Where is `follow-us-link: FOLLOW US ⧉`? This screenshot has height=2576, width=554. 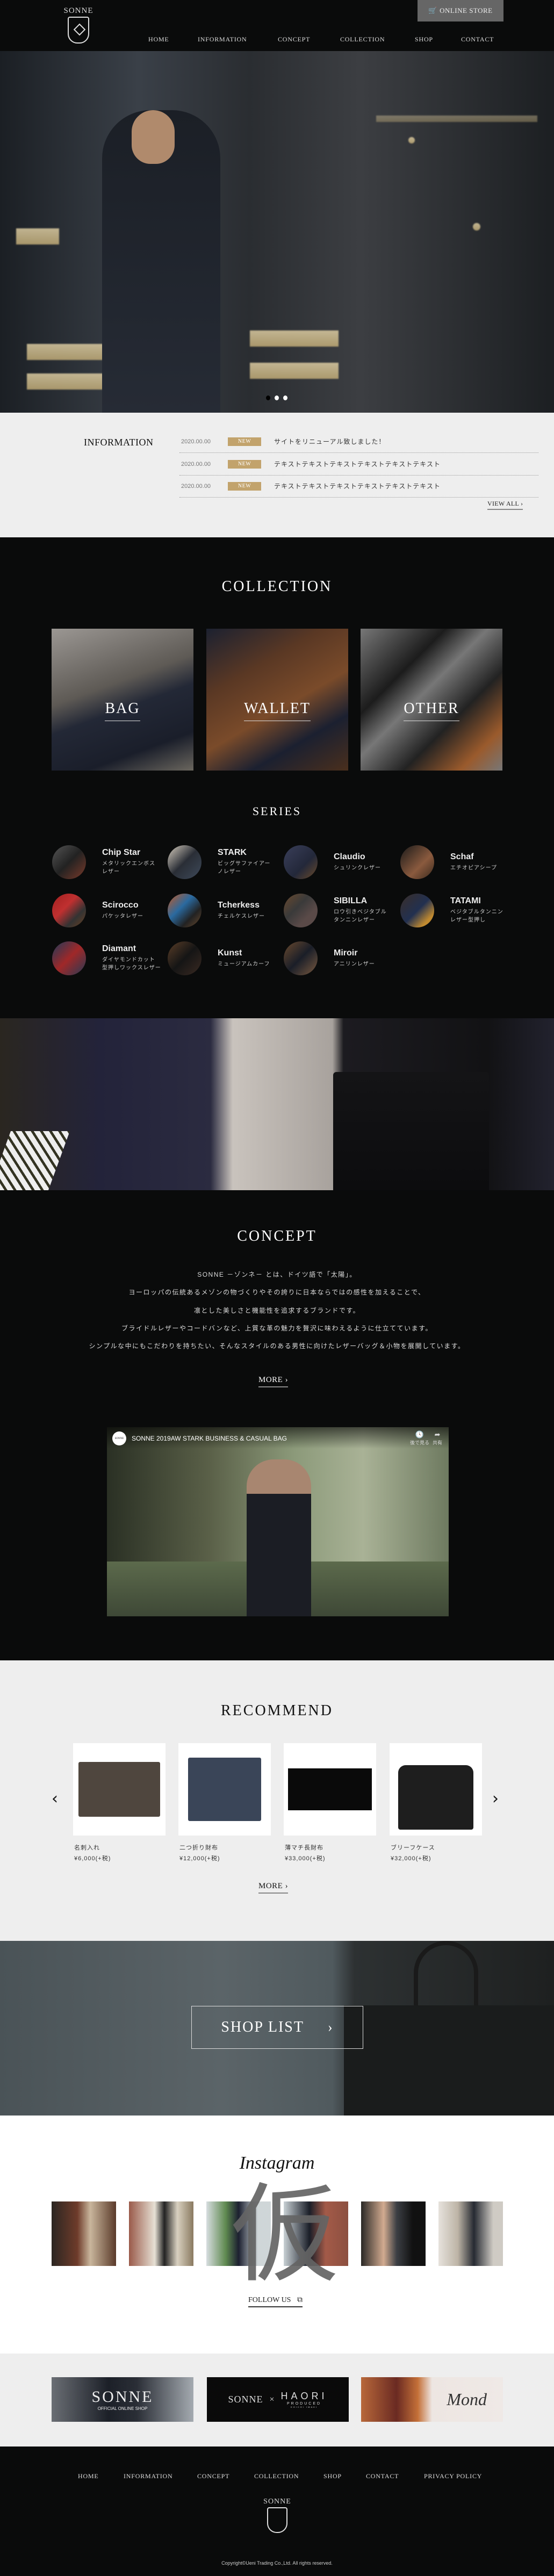
follow-us-link: FOLLOW US ⧉ is located at coordinates (275, 2301).